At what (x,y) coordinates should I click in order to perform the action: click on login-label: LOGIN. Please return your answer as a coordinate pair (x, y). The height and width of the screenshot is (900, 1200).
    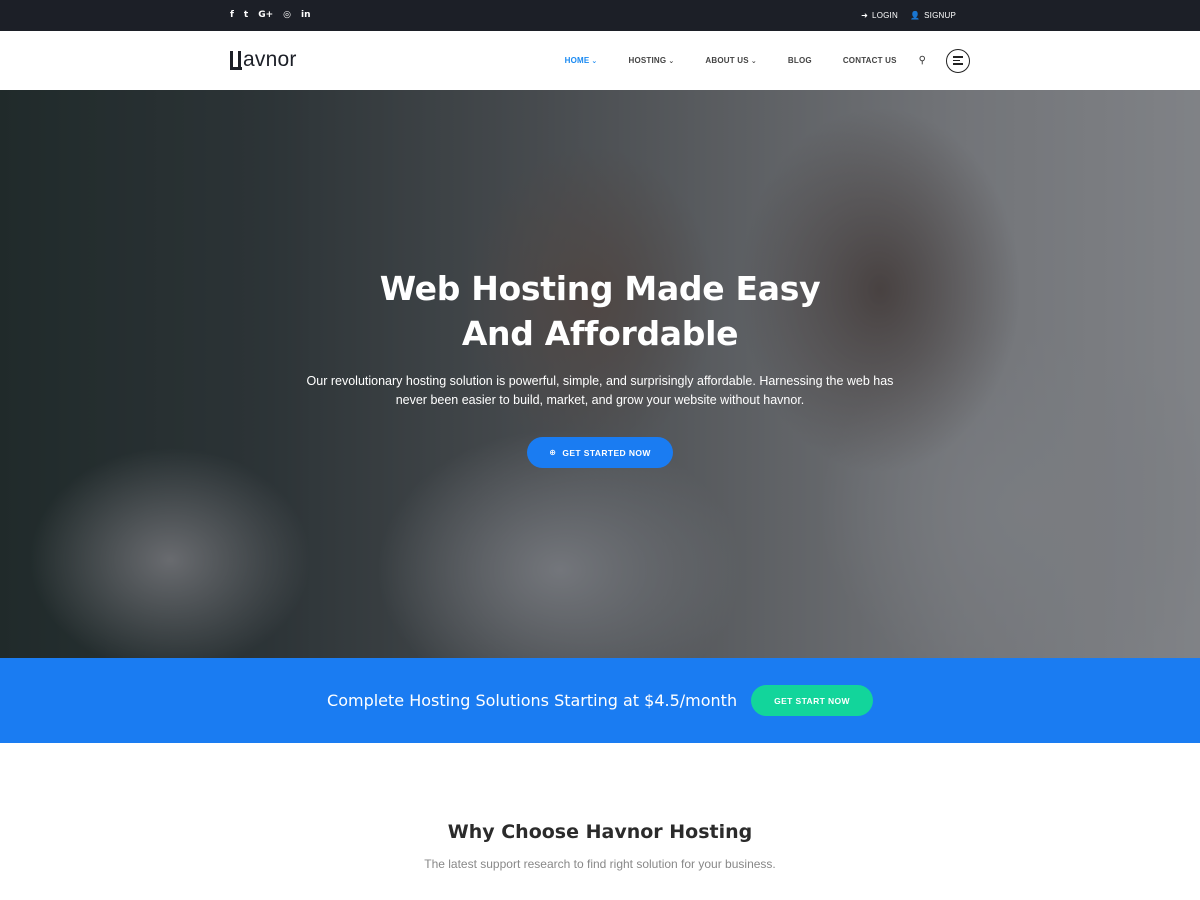
    Looking at the image, I should click on (885, 15).